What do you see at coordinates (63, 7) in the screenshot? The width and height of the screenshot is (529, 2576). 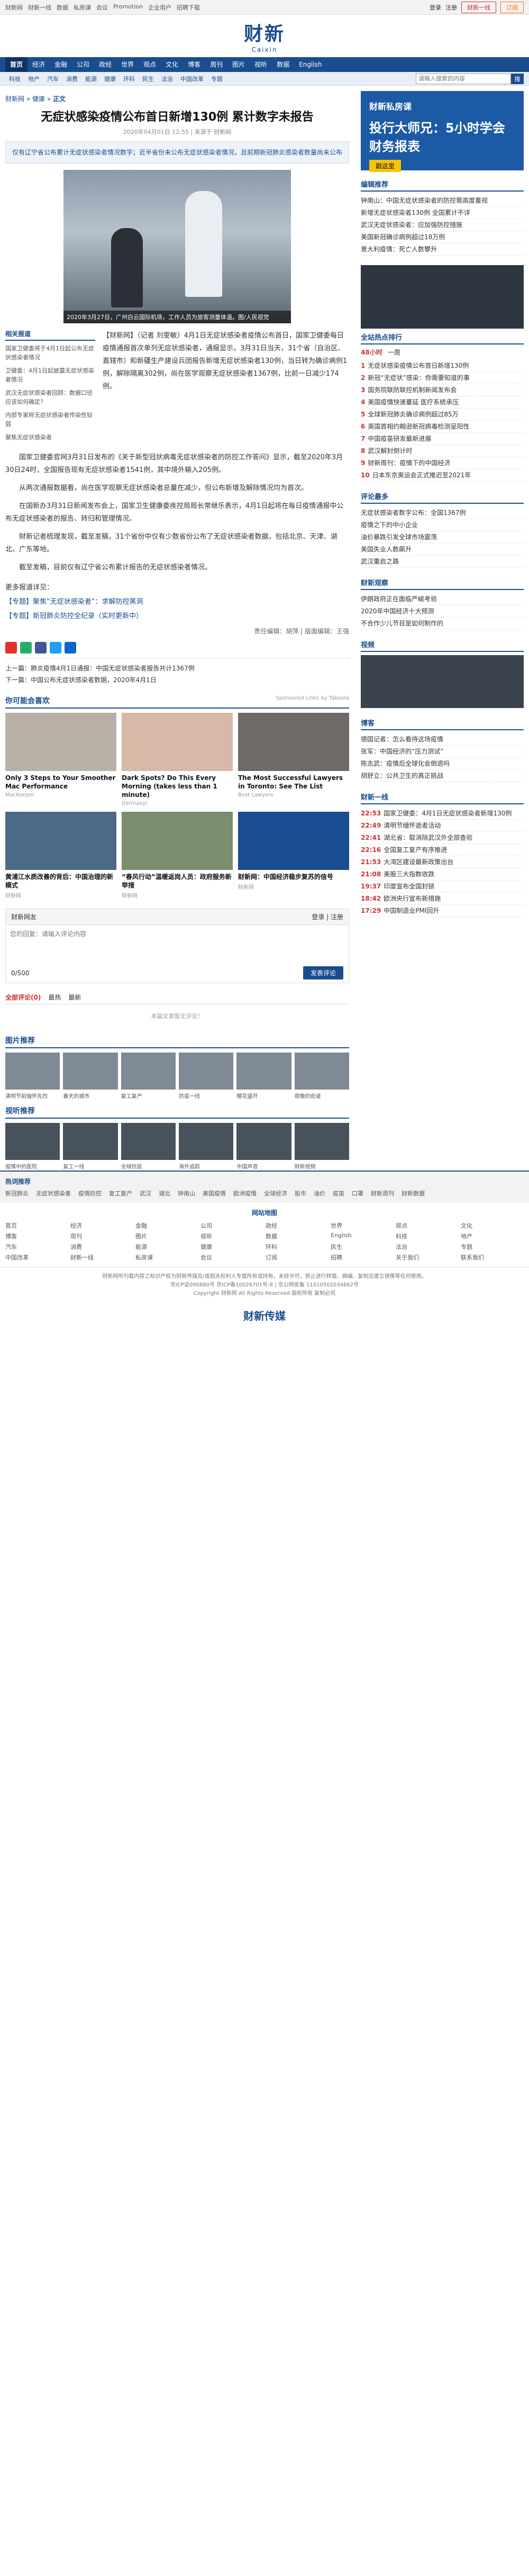 I see `top-link-2: 数据` at bounding box center [63, 7].